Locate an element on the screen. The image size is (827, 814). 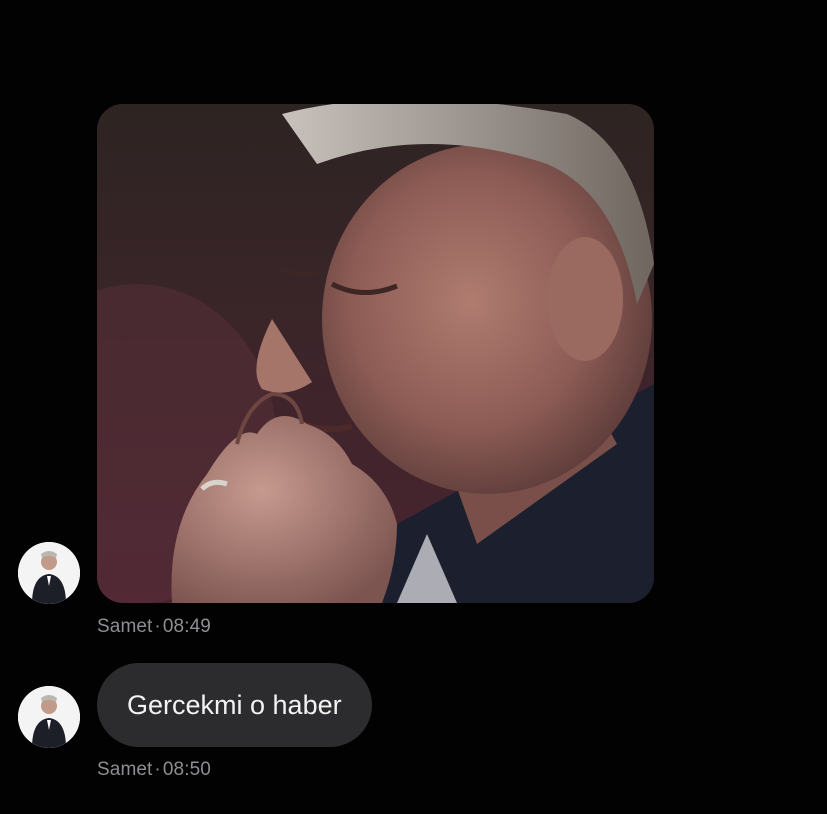
message-time: 08:50 is located at coordinates (186, 769).